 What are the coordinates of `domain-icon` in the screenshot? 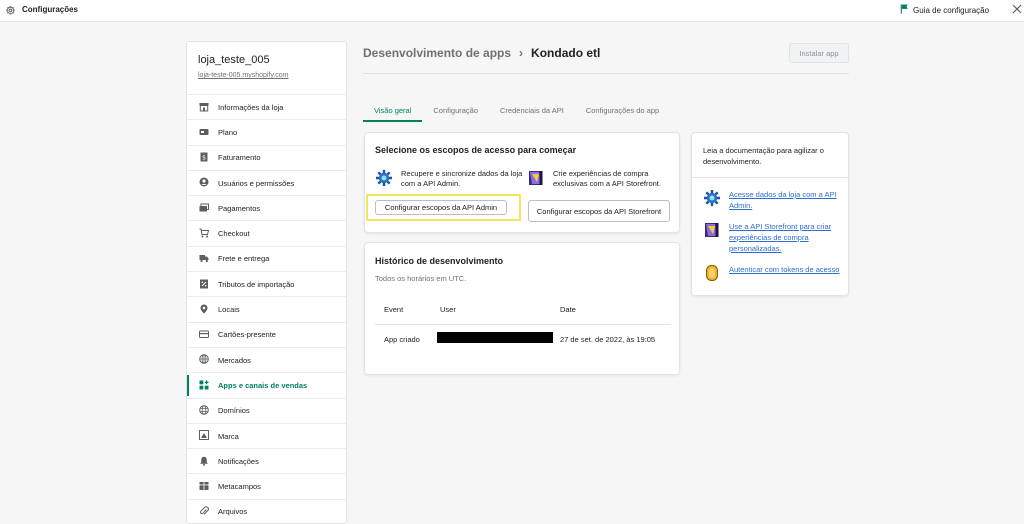 It's located at (203, 410).